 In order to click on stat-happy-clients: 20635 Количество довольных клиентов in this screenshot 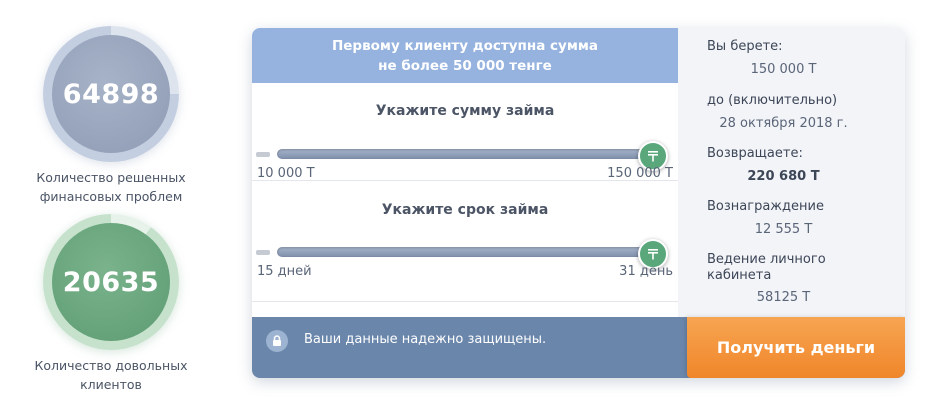, I will do `click(111, 304)`.